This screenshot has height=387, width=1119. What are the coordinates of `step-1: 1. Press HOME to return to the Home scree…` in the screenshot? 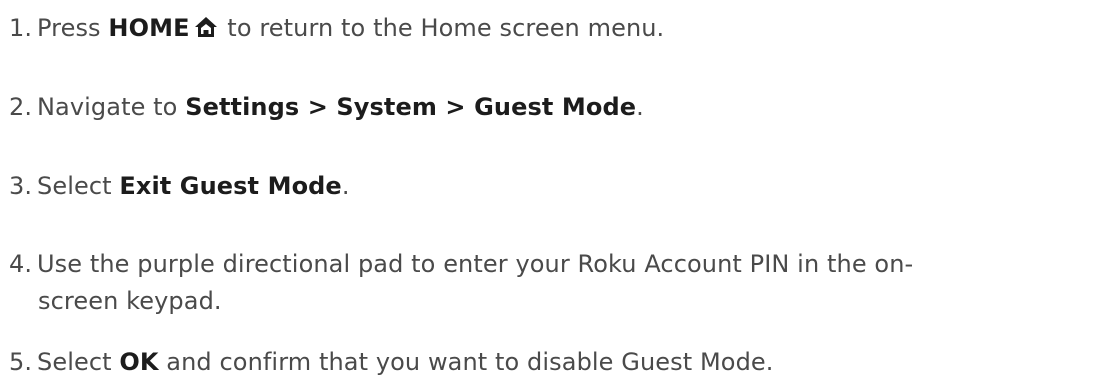 It's located at (336, 29).